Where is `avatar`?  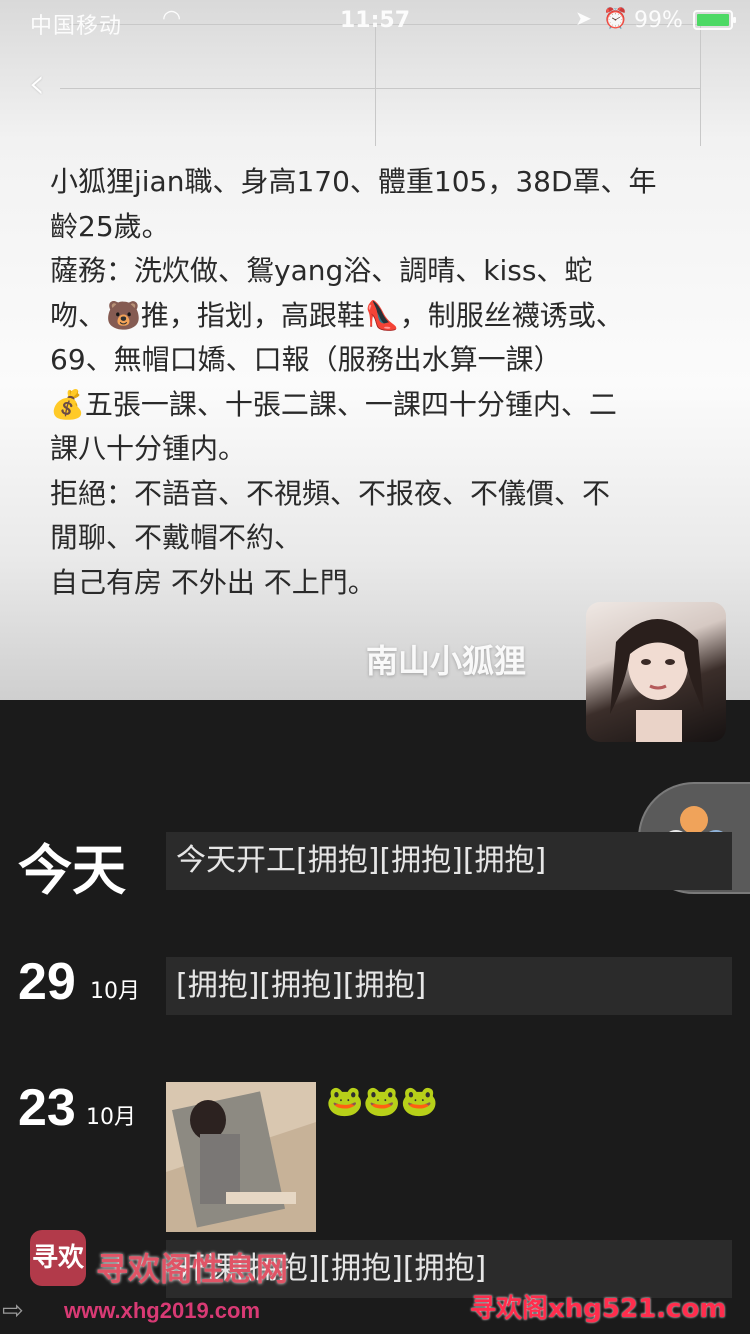
avatar is located at coordinates (656, 672).